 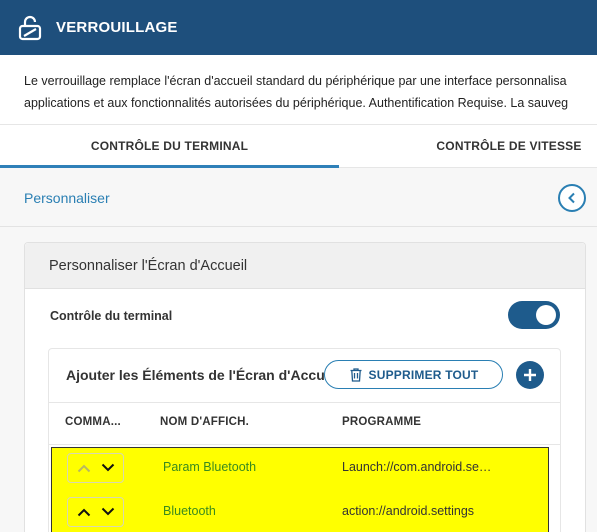 What do you see at coordinates (298, 511) in the screenshot?
I see `table-row: Bluetooth action://android.settings` at bounding box center [298, 511].